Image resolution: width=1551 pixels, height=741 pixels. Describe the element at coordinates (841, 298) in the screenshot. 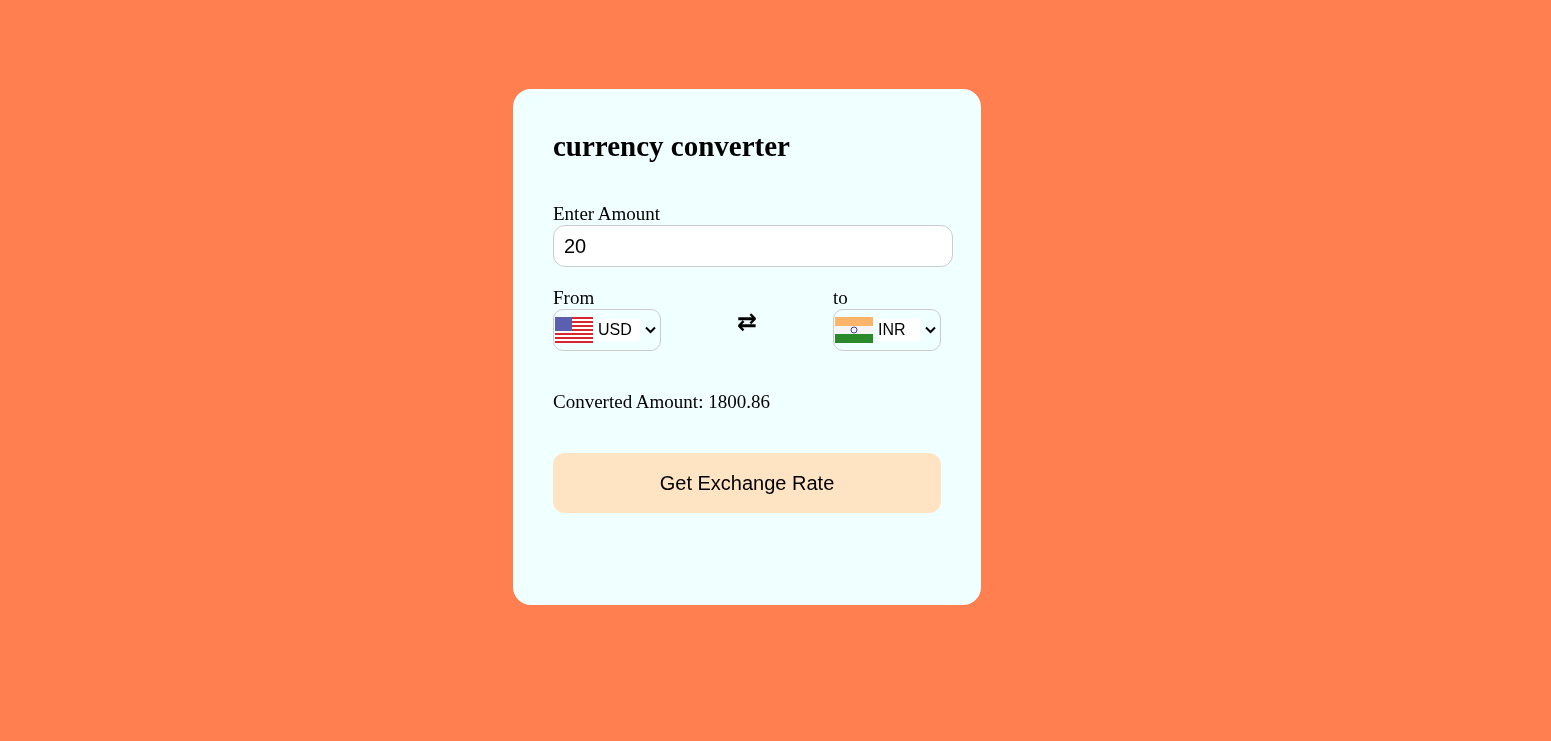

I see `field-label: to` at that location.